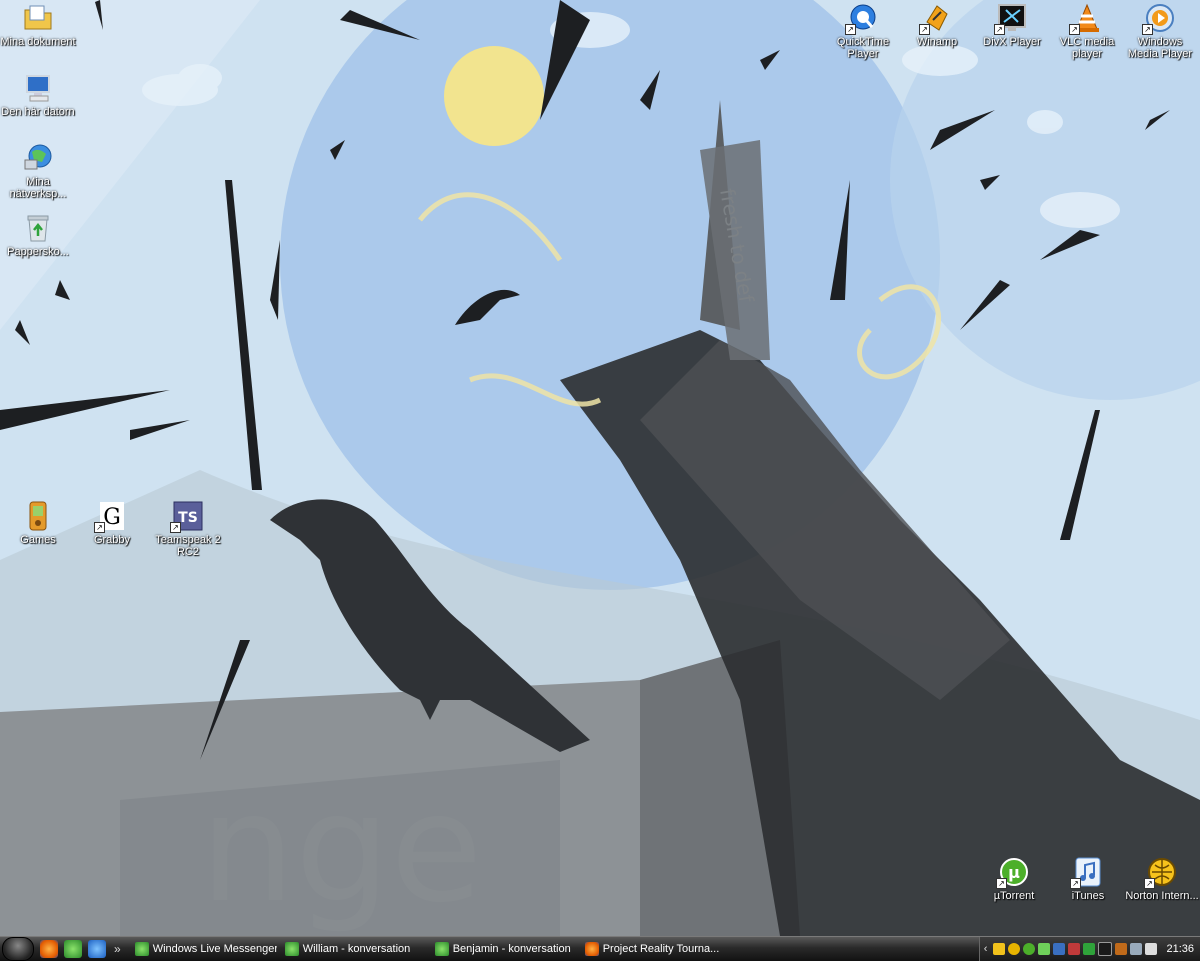  Describe the element at coordinates (38, 516) in the screenshot. I see `games-icon` at that location.